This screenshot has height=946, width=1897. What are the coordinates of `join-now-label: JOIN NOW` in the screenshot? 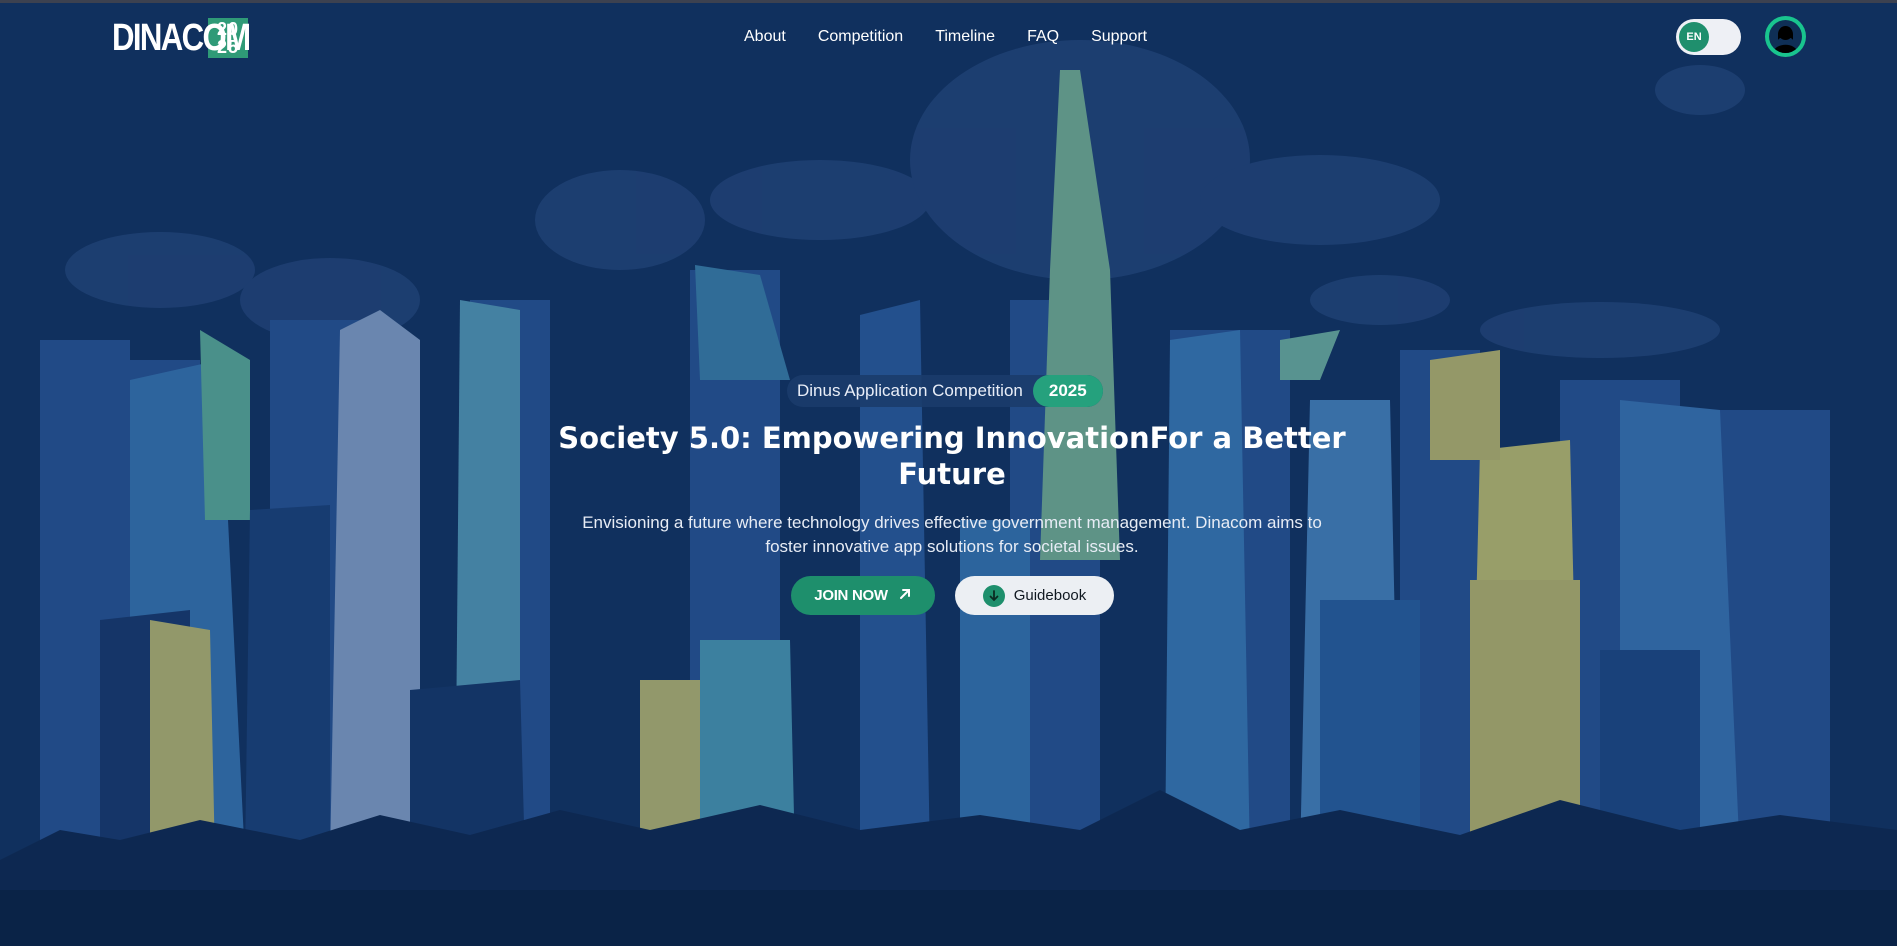 It's located at (851, 595).